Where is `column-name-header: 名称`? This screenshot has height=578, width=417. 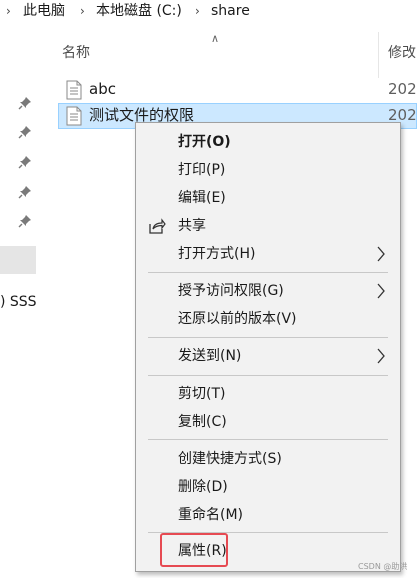
column-name-header: 名称 is located at coordinates (76, 52).